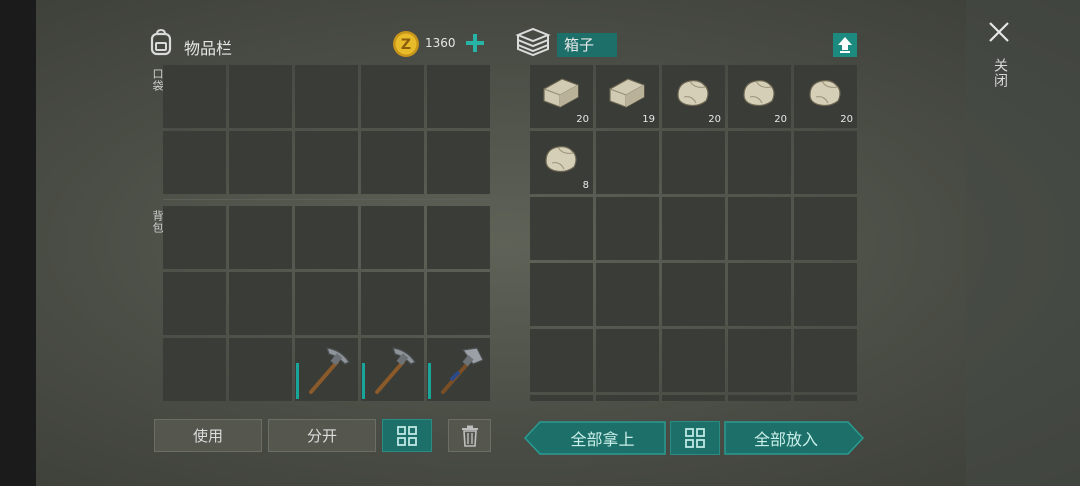 The width and height of the screenshot is (1080, 486). I want to click on hatchet-icon, so click(459, 370).